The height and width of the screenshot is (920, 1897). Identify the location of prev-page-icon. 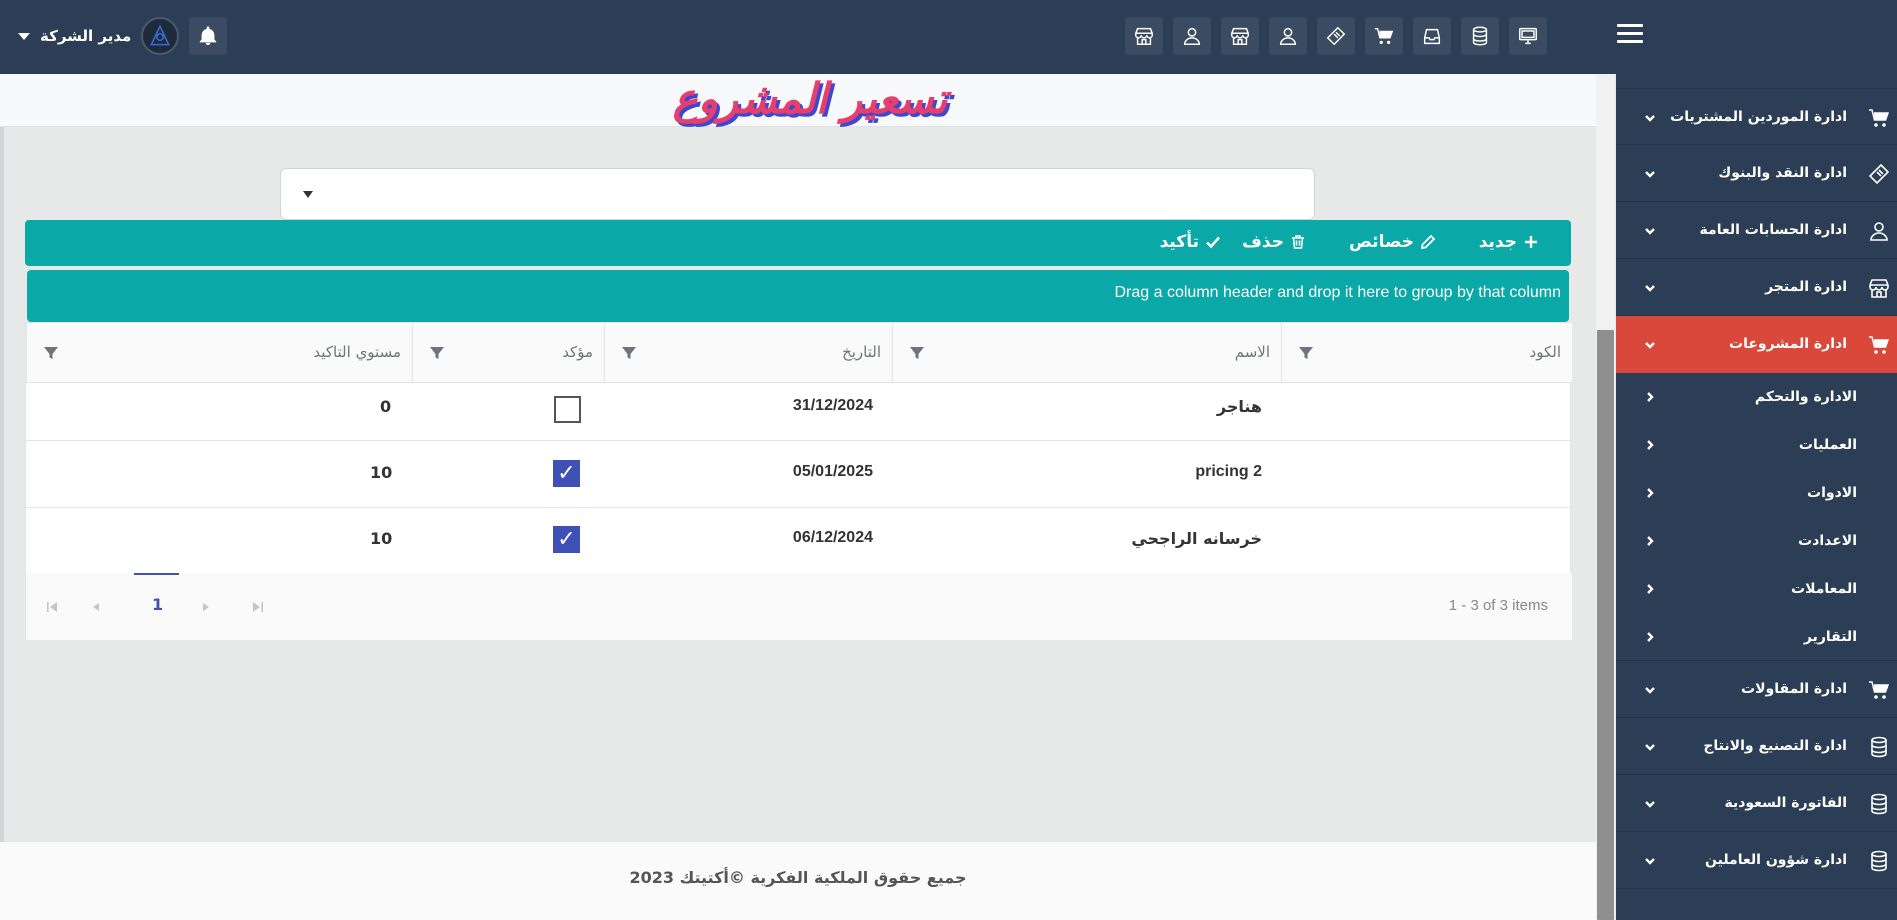
(96, 607).